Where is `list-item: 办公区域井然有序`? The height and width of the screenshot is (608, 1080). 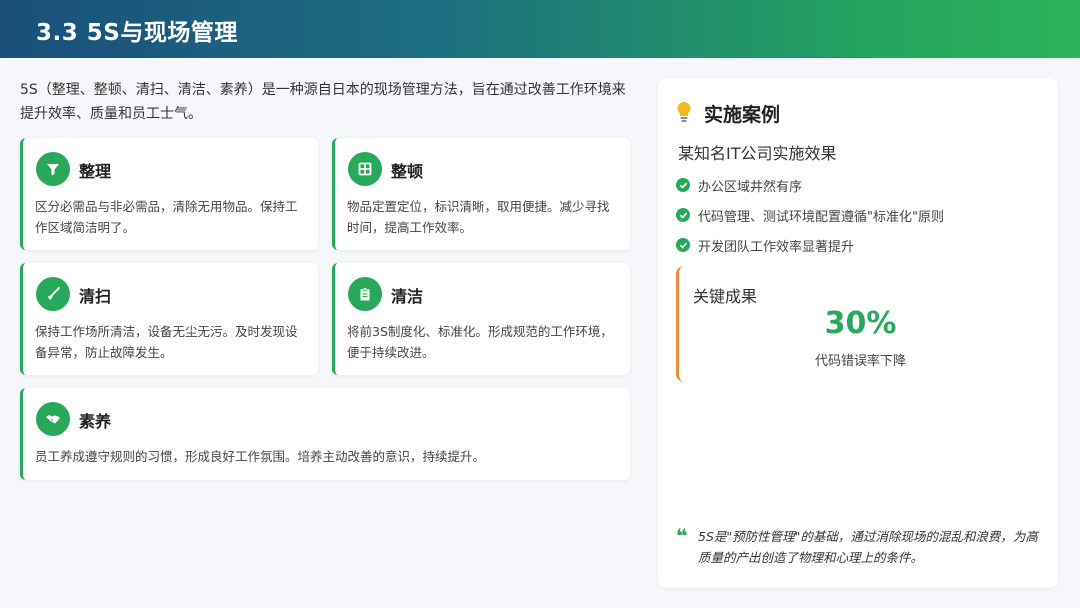
list-item: 办公区域井然有序 is located at coordinates (810, 185).